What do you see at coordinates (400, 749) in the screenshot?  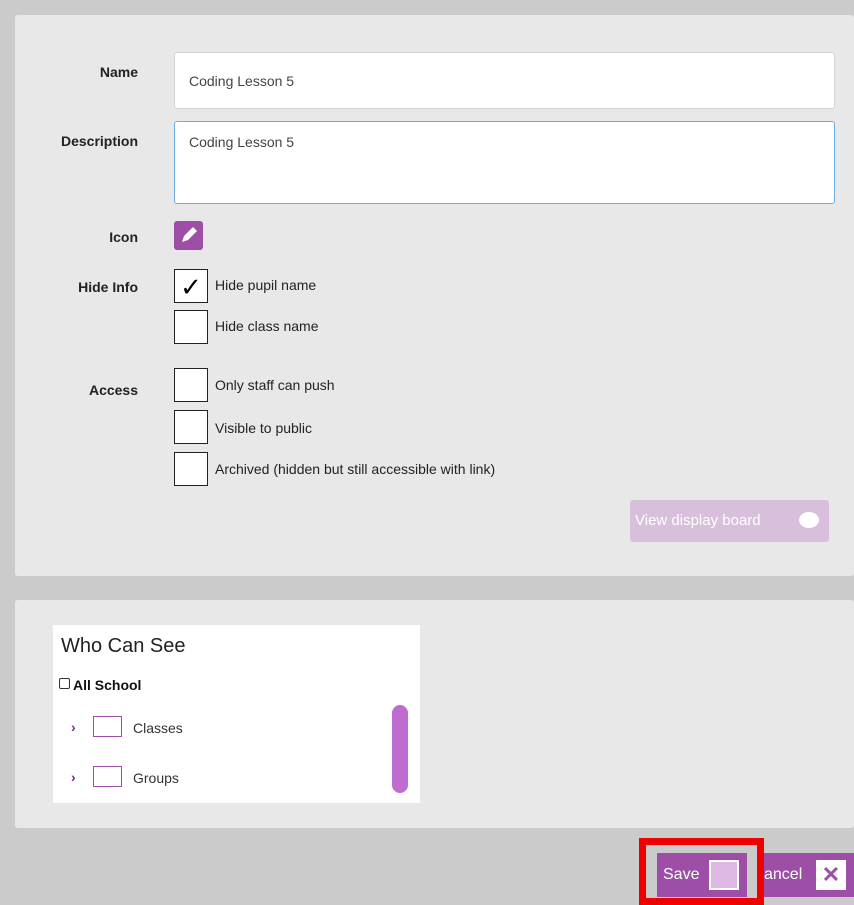 I see `scrollbar-thumb` at bounding box center [400, 749].